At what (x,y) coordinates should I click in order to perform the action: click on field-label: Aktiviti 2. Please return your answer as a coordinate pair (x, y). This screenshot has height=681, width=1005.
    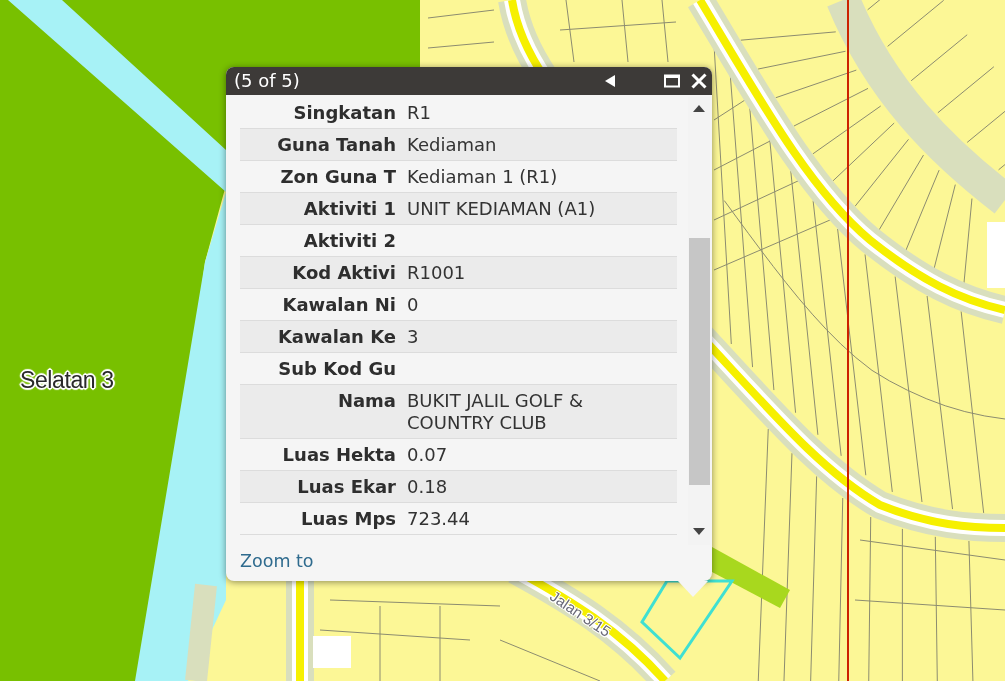
    Looking at the image, I should click on (349, 241).